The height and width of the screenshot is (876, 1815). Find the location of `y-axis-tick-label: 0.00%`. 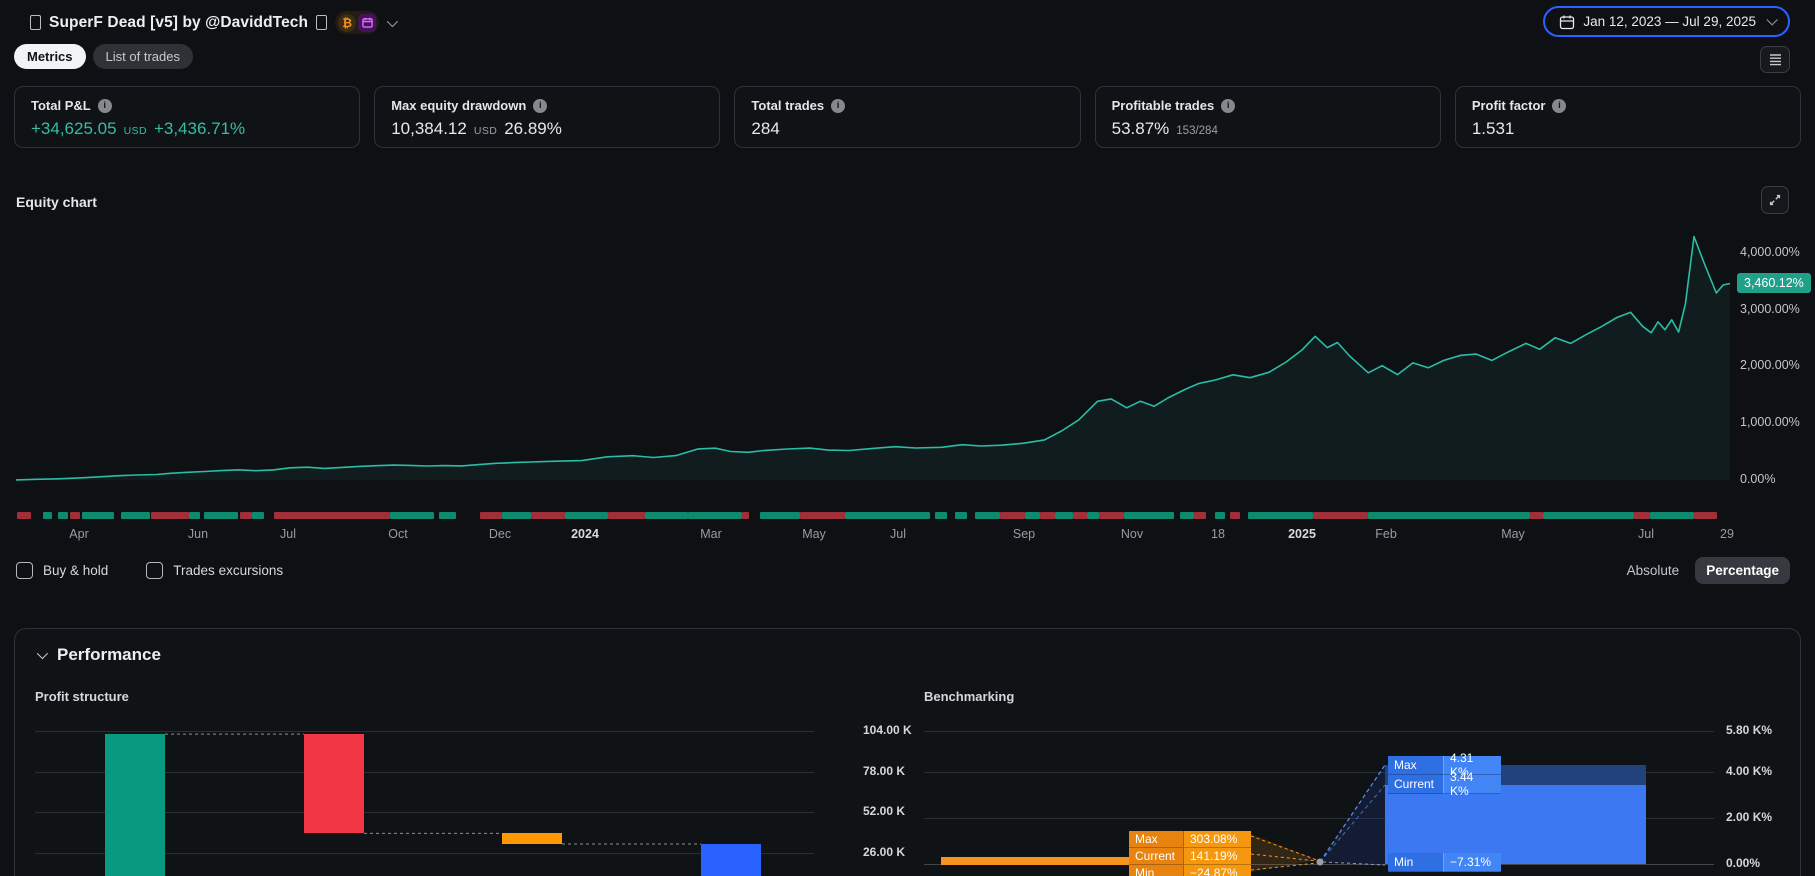

y-axis-tick-label: 0.00% is located at coordinates (1758, 479).